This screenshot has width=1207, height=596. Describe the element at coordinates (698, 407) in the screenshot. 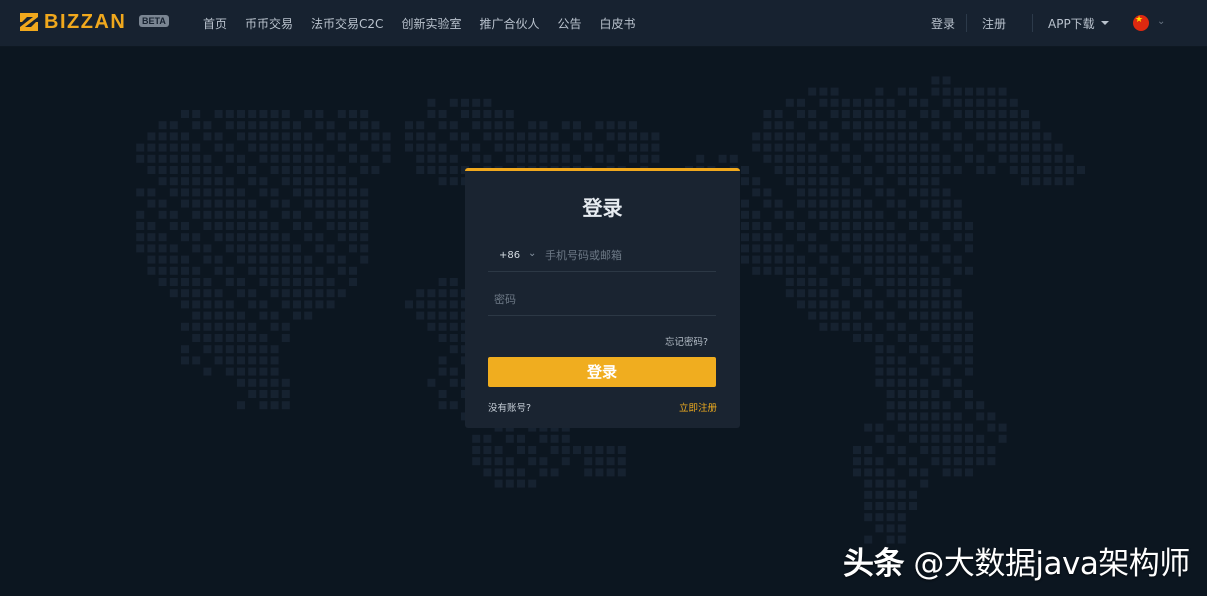

I see `register-now-link: 立即注册` at that location.